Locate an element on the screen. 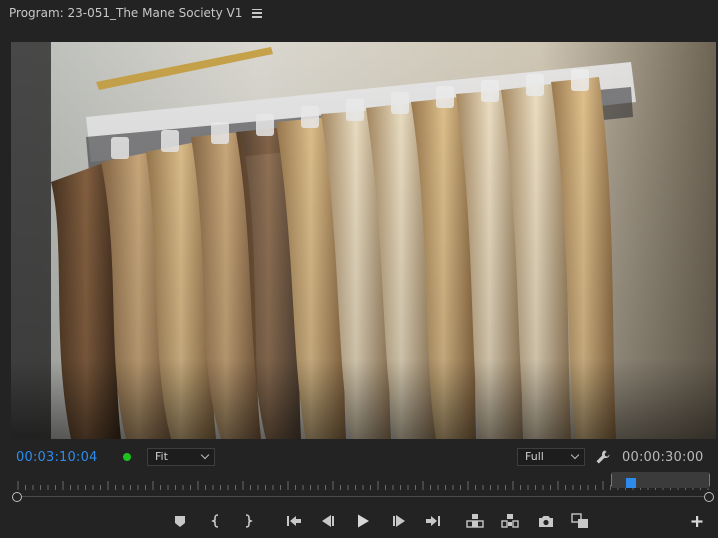  lift-button is located at coordinates (475, 521).